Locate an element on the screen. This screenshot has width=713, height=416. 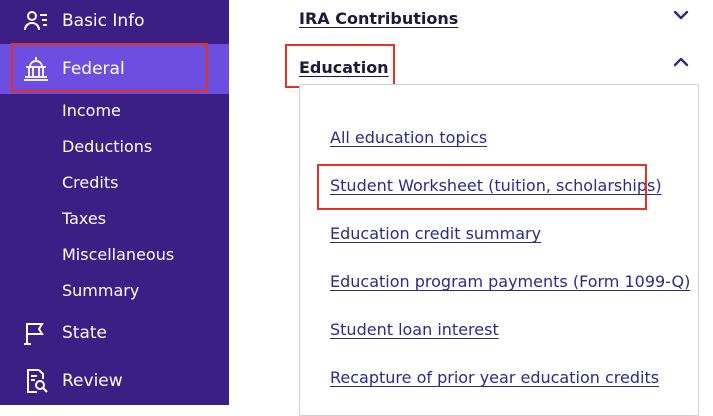
nav-state: State is located at coordinates (114, 333).